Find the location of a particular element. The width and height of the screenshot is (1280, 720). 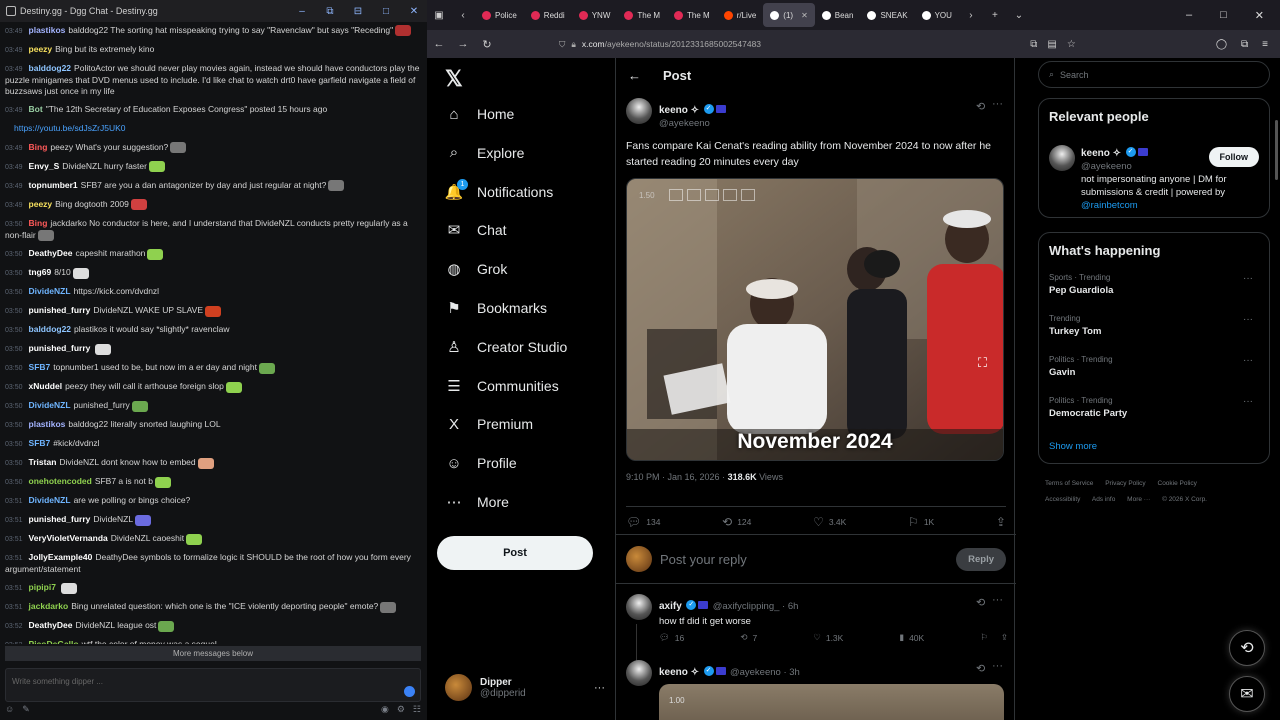

footer-link: Accessibility is located at coordinates (1062, 499).